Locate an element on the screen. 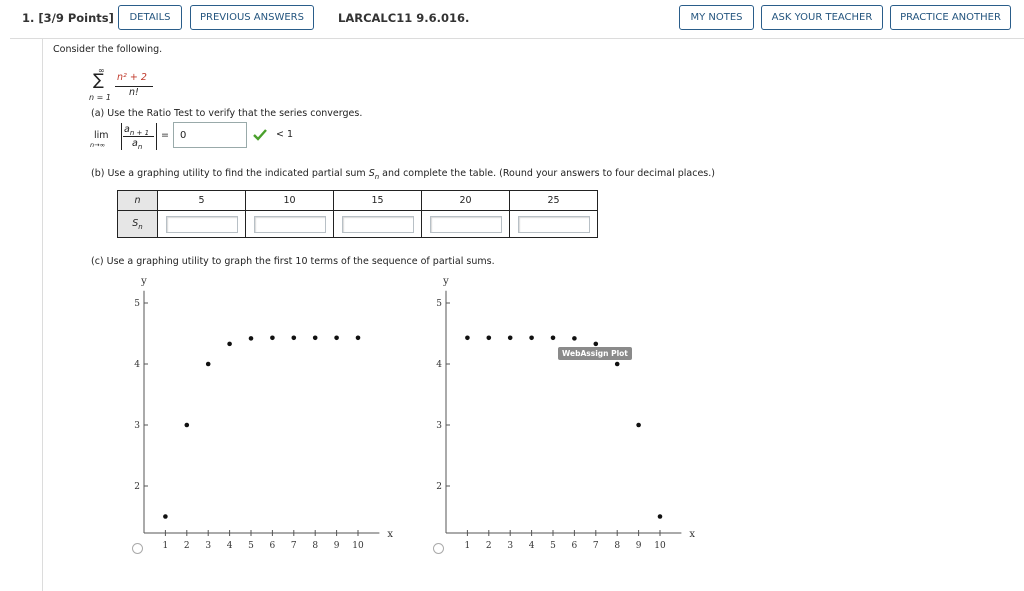 The image size is (1024, 591). webassign-plot-badge: WebAssign Plot is located at coordinates (595, 353).